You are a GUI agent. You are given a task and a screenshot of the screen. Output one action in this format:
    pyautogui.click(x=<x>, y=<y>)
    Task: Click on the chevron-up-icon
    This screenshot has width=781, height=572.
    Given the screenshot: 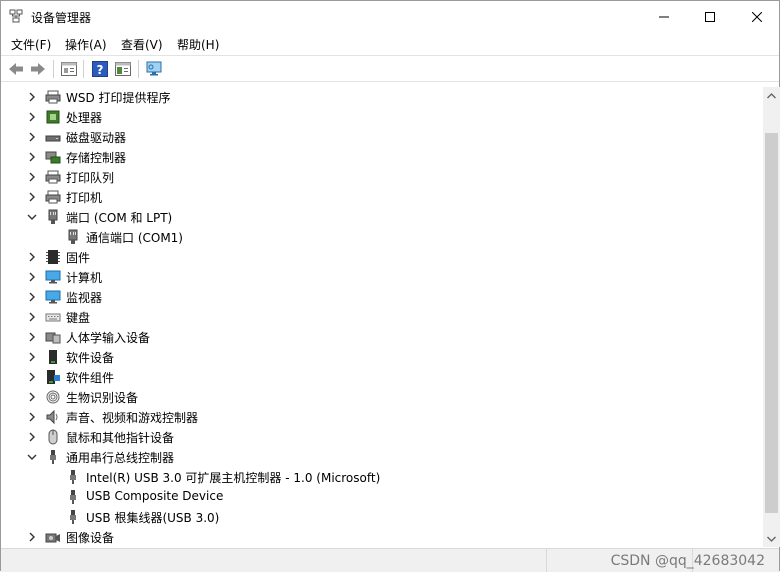 What is the action you would take?
    pyautogui.click(x=771, y=95)
    